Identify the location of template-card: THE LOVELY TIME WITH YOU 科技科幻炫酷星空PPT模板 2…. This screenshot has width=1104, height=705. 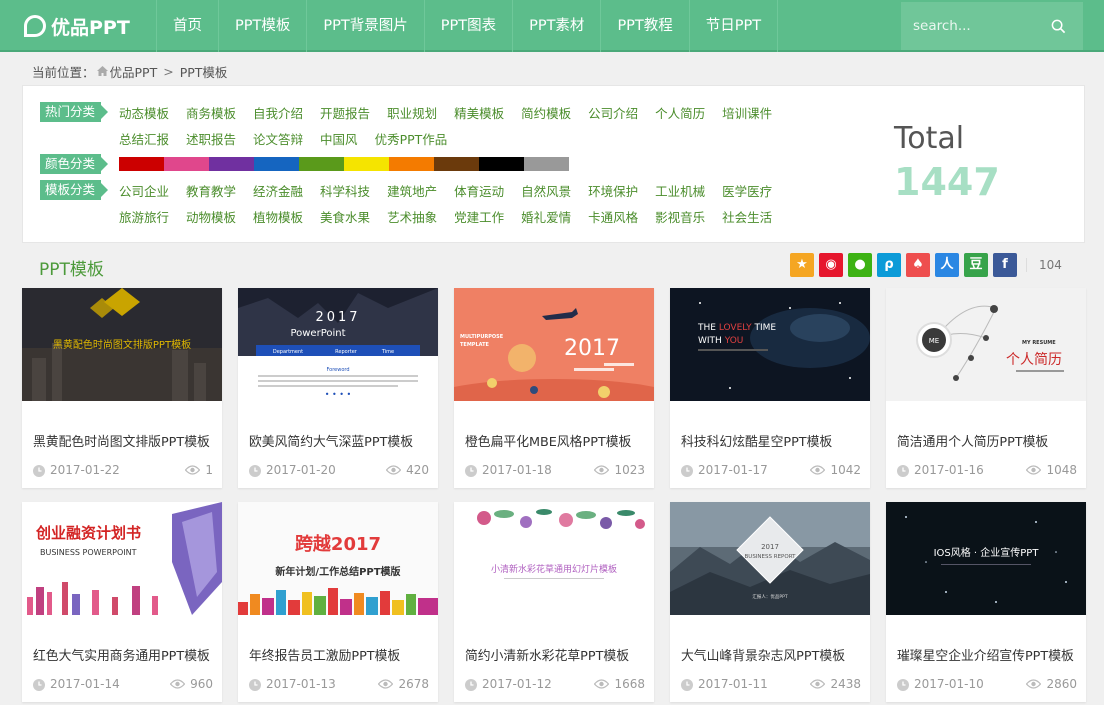
(770, 388).